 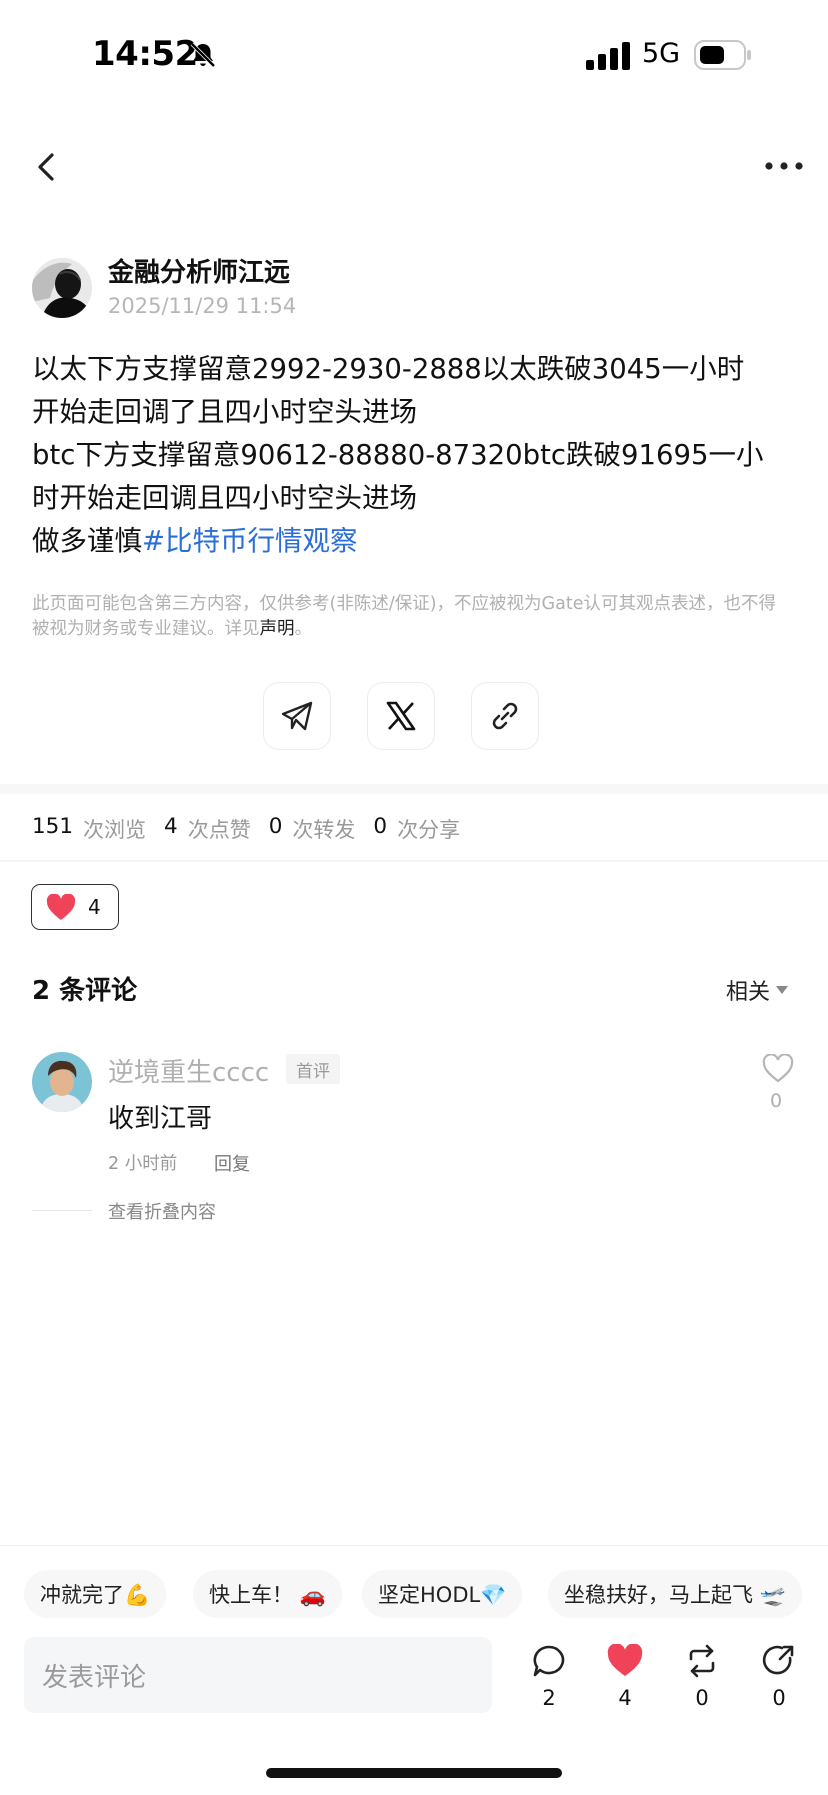 I want to click on cellular-signal-icon, so click(x=608, y=56).